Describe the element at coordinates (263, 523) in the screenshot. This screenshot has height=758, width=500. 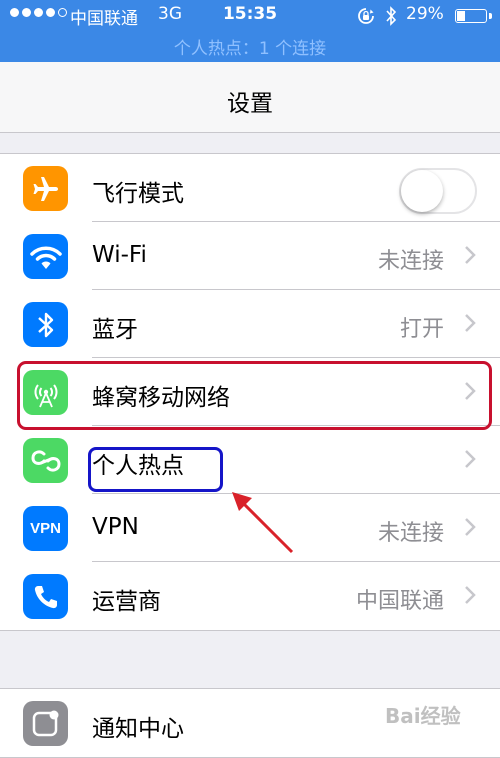
I see `annotation-arrow-icon` at that location.